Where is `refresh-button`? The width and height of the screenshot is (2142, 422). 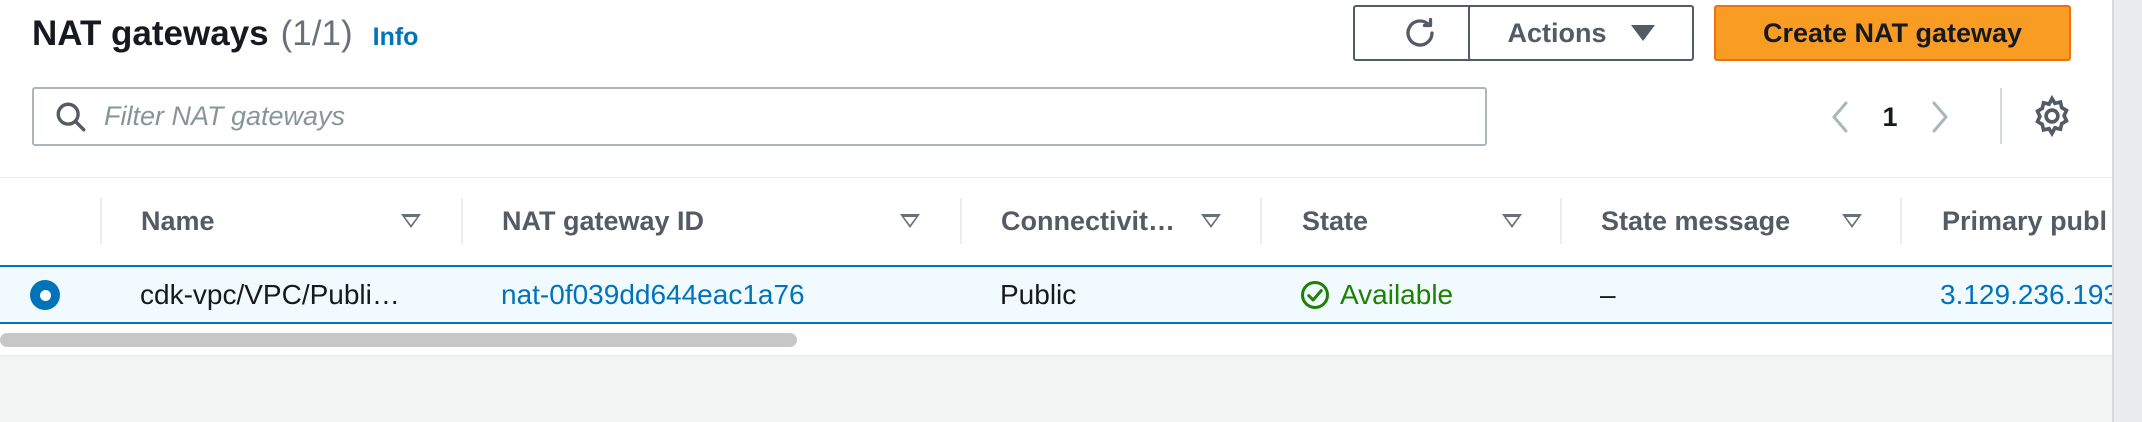 refresh-button is located at coordinates (1419, 33).